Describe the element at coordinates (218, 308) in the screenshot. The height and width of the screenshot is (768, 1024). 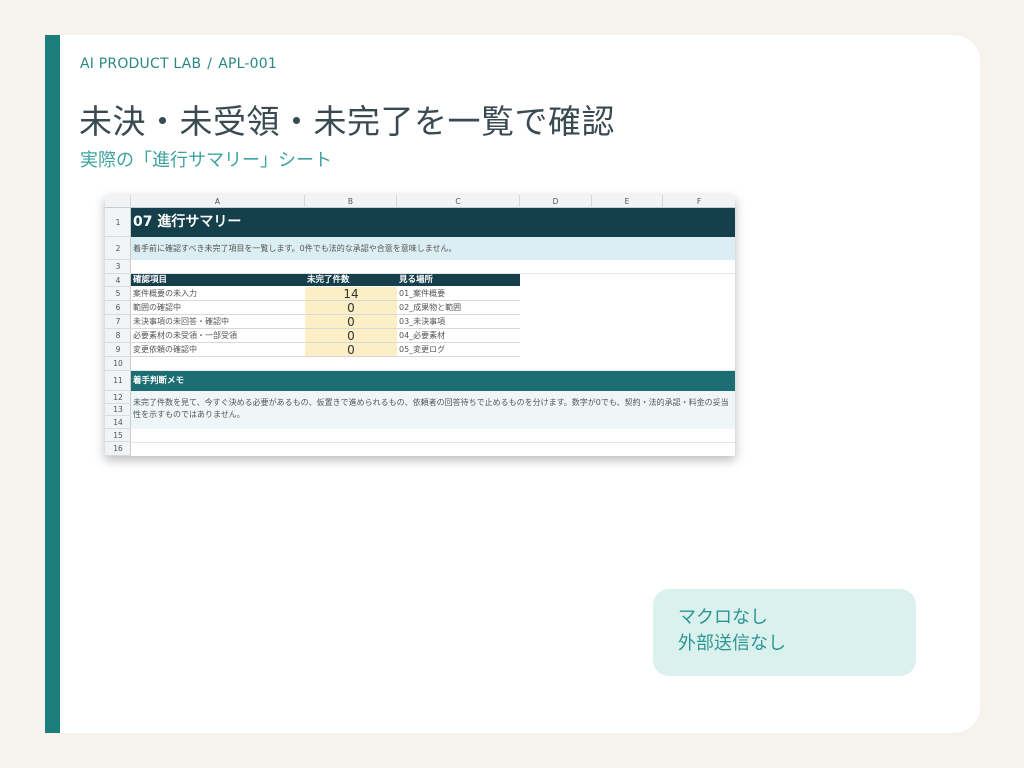
I see `table-cell-item: 範囲の確認中` at that location.